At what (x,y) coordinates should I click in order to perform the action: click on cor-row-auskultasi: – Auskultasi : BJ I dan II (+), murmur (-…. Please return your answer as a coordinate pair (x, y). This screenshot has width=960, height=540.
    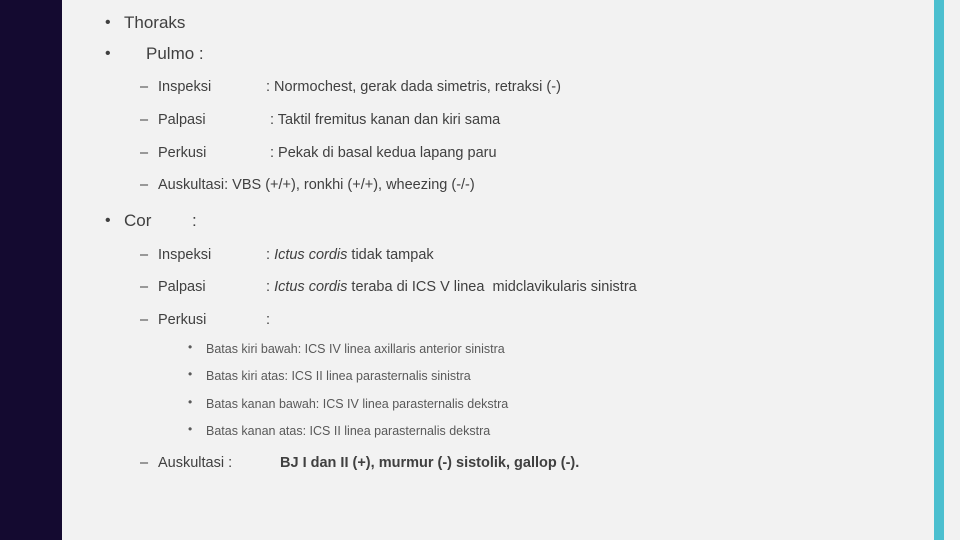
    Looking at the image, I should click on (501, 463).